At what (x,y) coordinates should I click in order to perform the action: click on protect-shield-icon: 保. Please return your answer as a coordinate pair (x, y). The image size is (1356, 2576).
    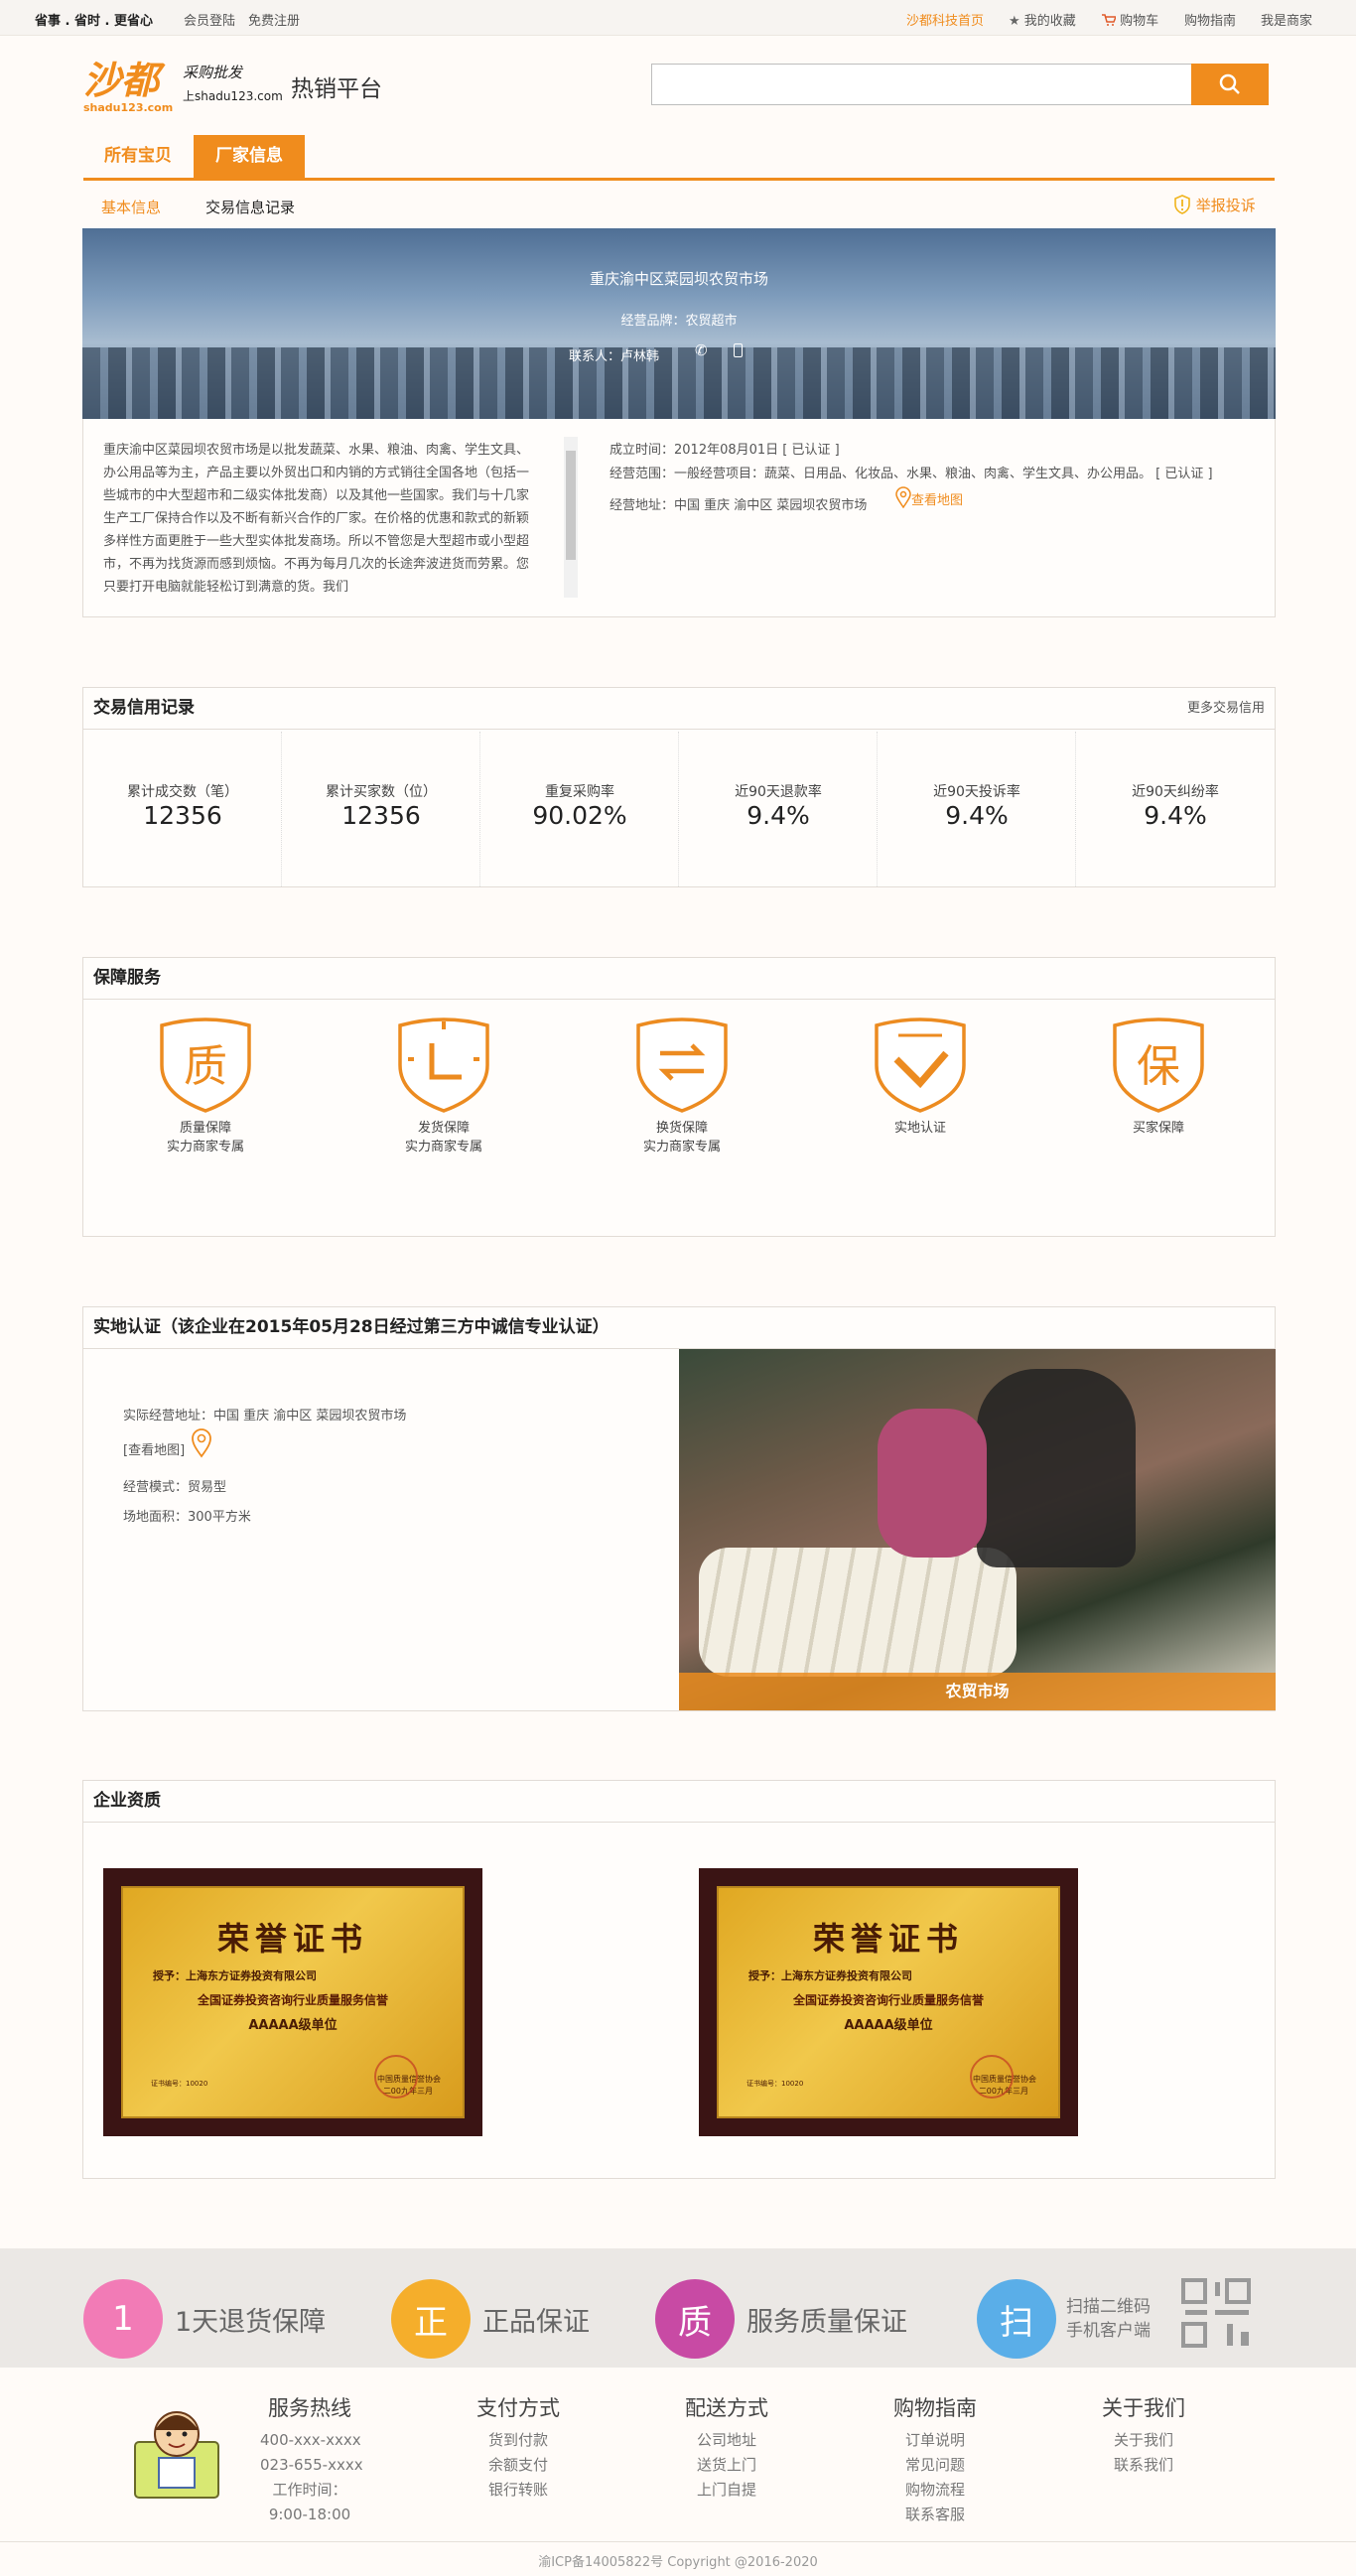
    Looking at the image, I should click on (1158, 1065).